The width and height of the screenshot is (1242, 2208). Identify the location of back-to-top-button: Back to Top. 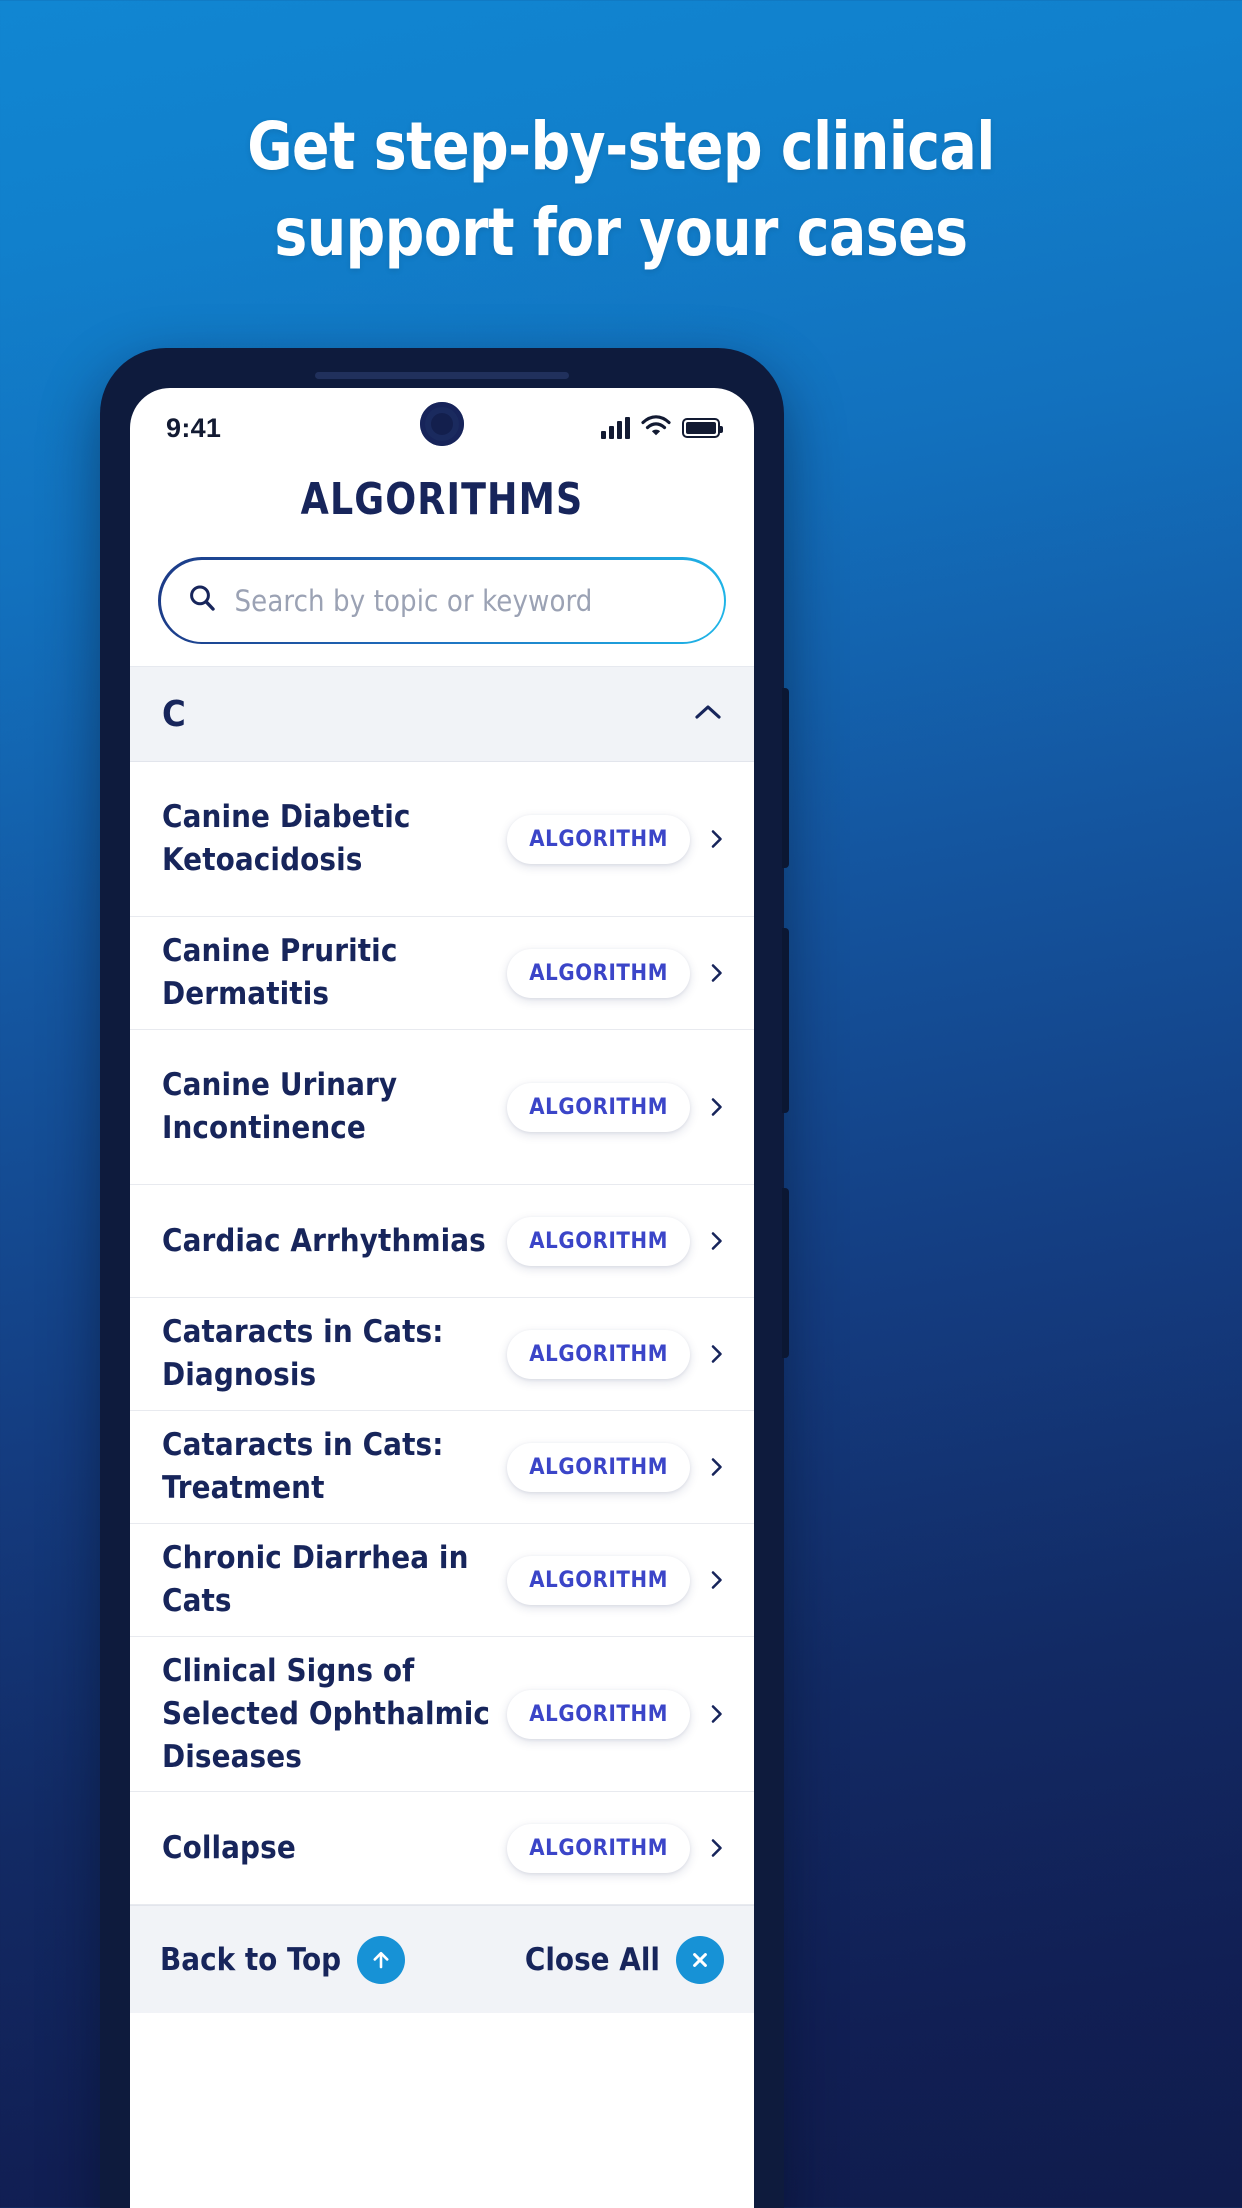
(283, 1959).